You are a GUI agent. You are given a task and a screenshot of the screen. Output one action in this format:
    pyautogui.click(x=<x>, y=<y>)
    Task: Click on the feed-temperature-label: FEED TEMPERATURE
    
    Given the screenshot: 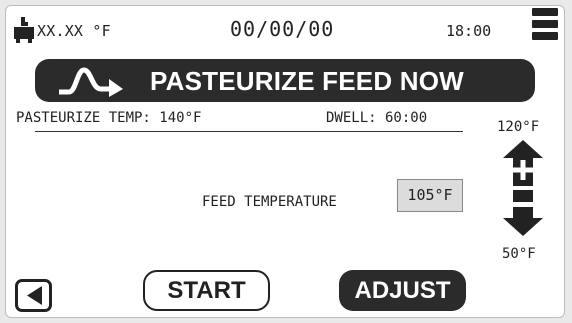 What is the action you would take?
    pyautogui.click(x=269, y=202)
    